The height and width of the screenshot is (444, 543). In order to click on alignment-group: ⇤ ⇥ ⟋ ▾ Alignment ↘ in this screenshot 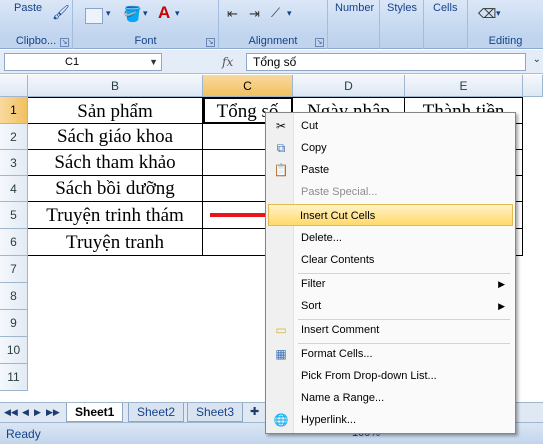, I will do `click(273, 24)`.